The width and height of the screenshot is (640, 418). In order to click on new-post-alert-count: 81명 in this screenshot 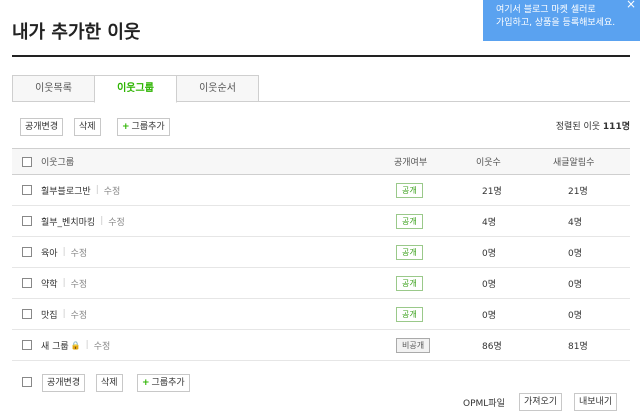, I will do `click(578, 346)`.